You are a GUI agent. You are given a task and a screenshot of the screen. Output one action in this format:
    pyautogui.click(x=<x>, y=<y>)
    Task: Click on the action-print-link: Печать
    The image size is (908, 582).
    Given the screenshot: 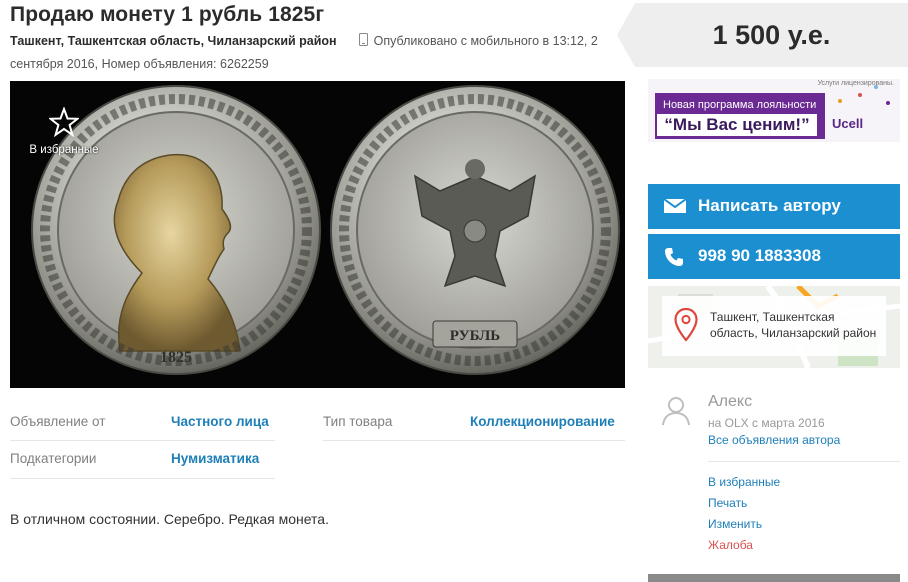 What is the action you would take?
    pyautogui.click(x=727, y=503)
    